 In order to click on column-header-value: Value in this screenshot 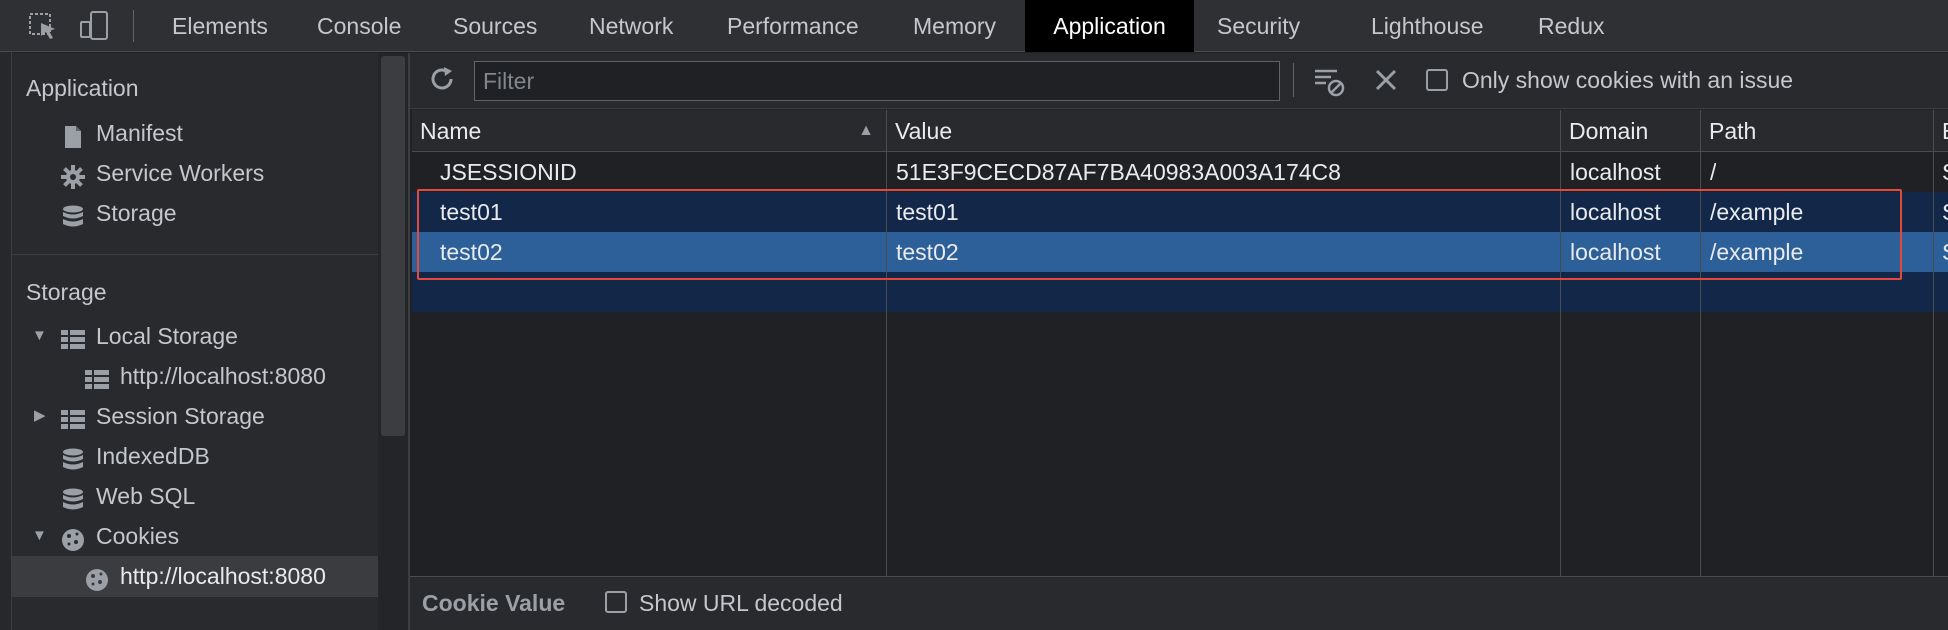, I will do `click(1223, 131)`.